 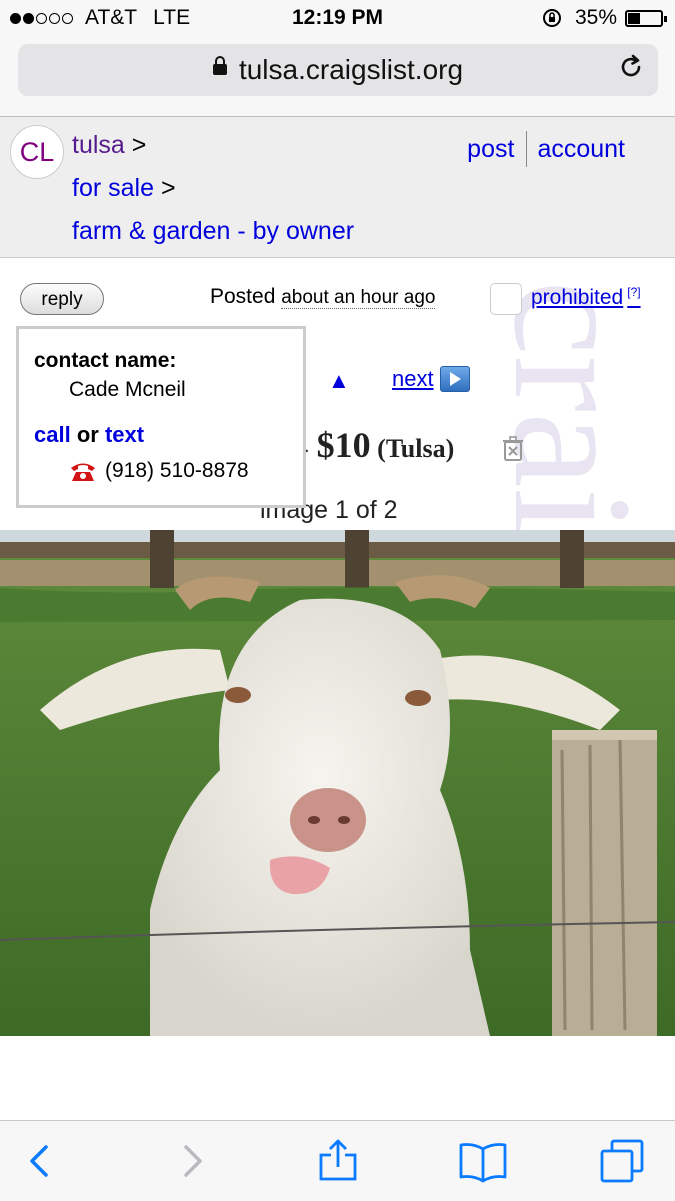 What do you see at coordinates (551, 18) in the screenshot?
I see `rotation-lock-icon` at bounding box center [551, 18].